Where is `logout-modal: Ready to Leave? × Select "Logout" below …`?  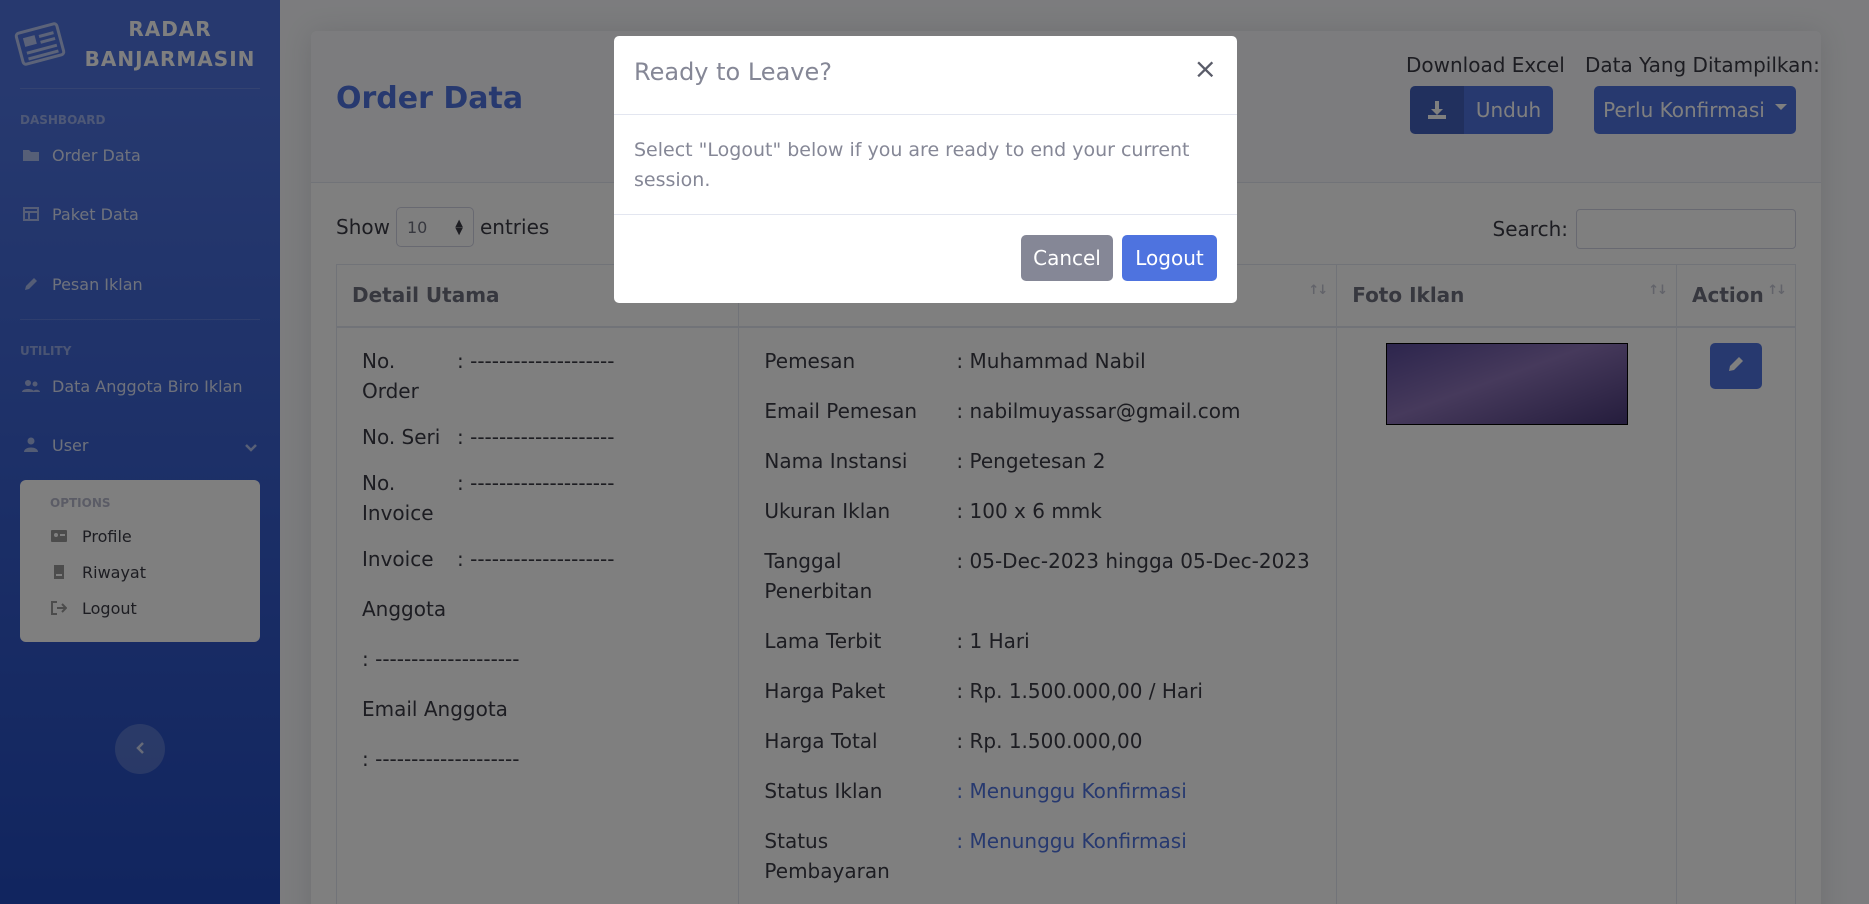 logout-modal: Ready to Leave? × Select "Logout" below … is located at coordinates (925, 169).